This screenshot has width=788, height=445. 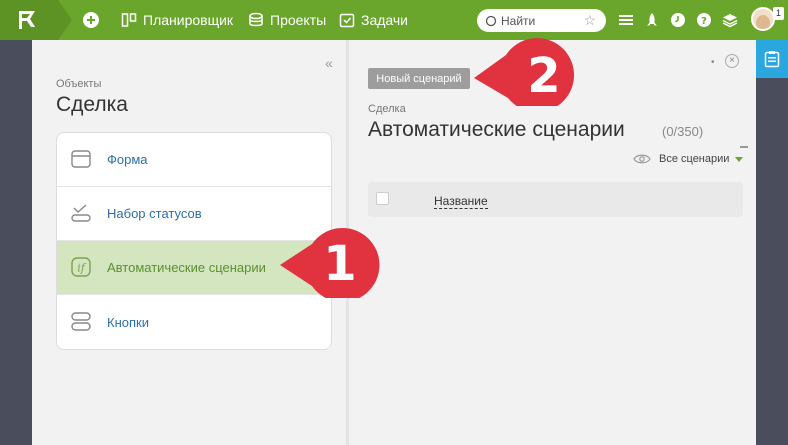 I want to click on tasks-icon, so click(x=347, y=20).